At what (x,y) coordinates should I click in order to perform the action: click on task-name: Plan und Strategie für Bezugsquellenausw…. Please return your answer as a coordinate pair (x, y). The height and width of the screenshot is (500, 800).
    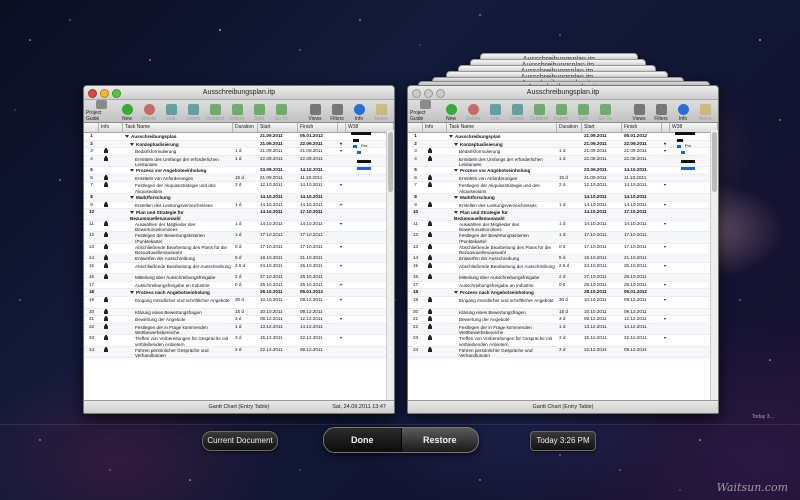
    Looking at the image, I should click on (178, 214).